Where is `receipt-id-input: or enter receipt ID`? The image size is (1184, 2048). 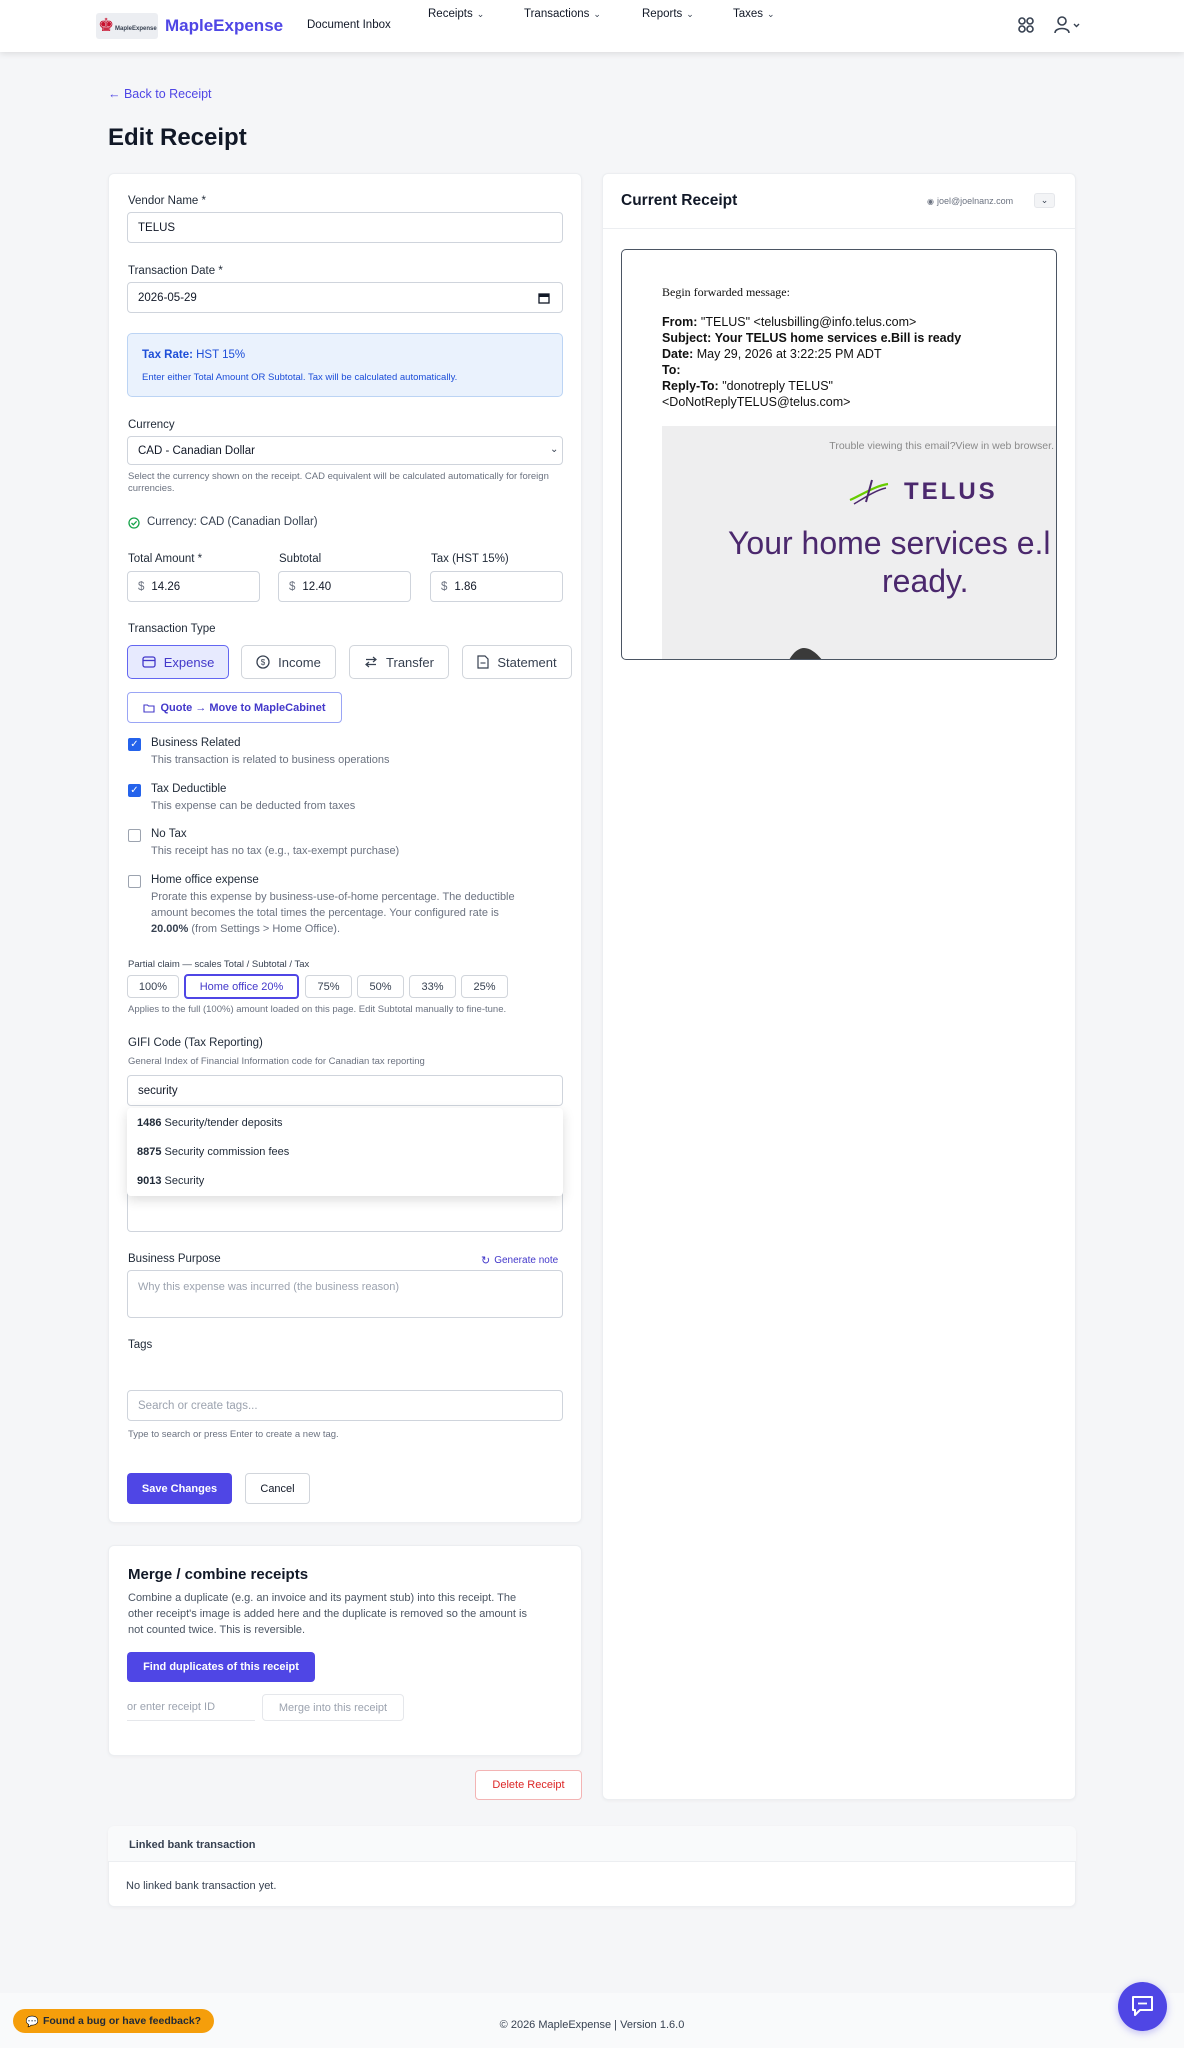 receipt-id-input: or enter receipt ID is located at coordinates (191, 1707).